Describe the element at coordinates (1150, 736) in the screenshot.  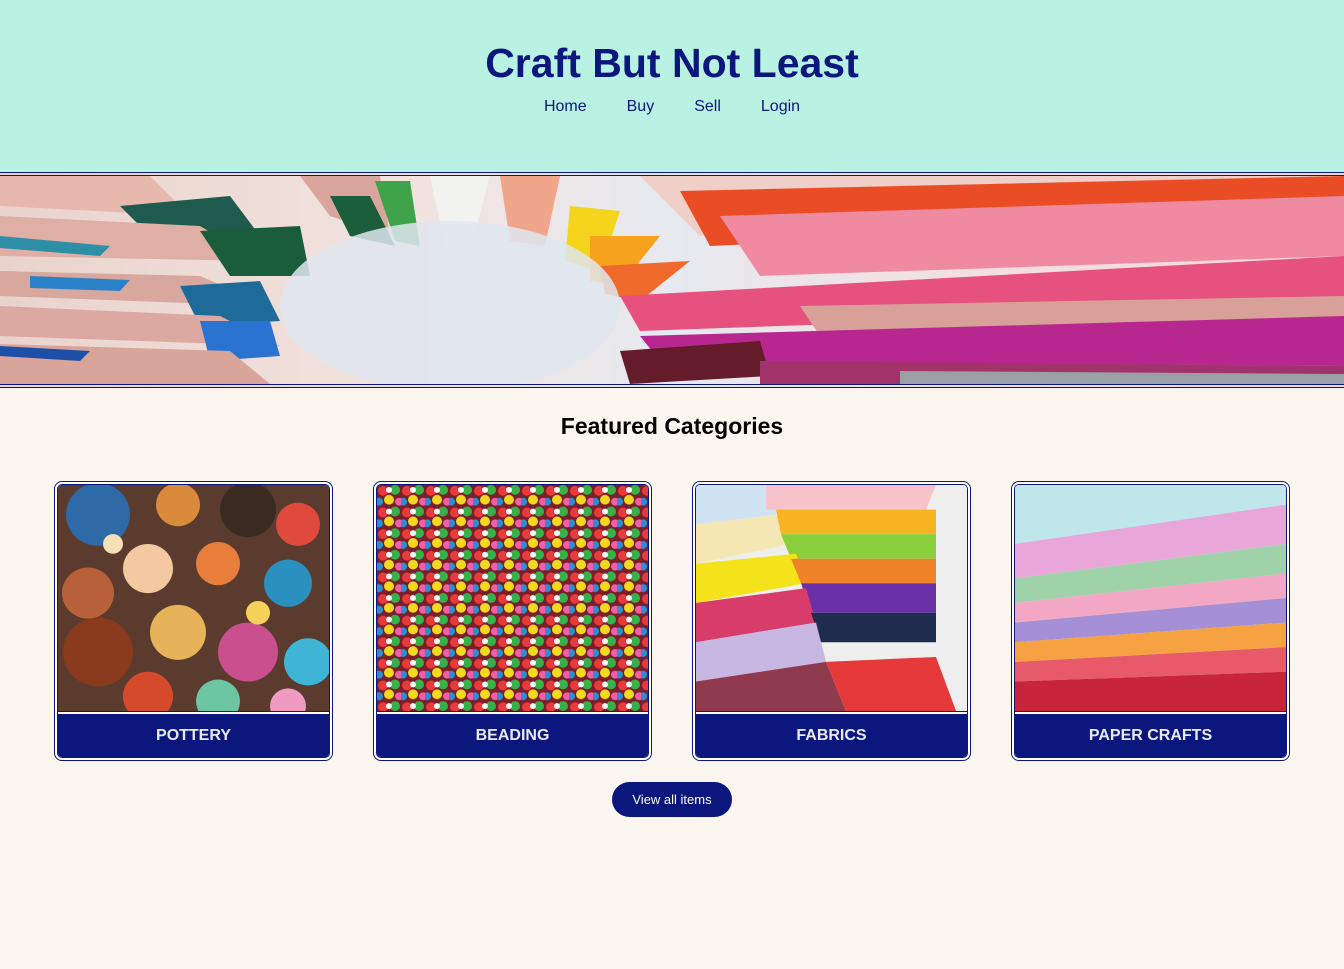
I see `category-label-paper-crafts: PAPER CRAFTS` at that location.